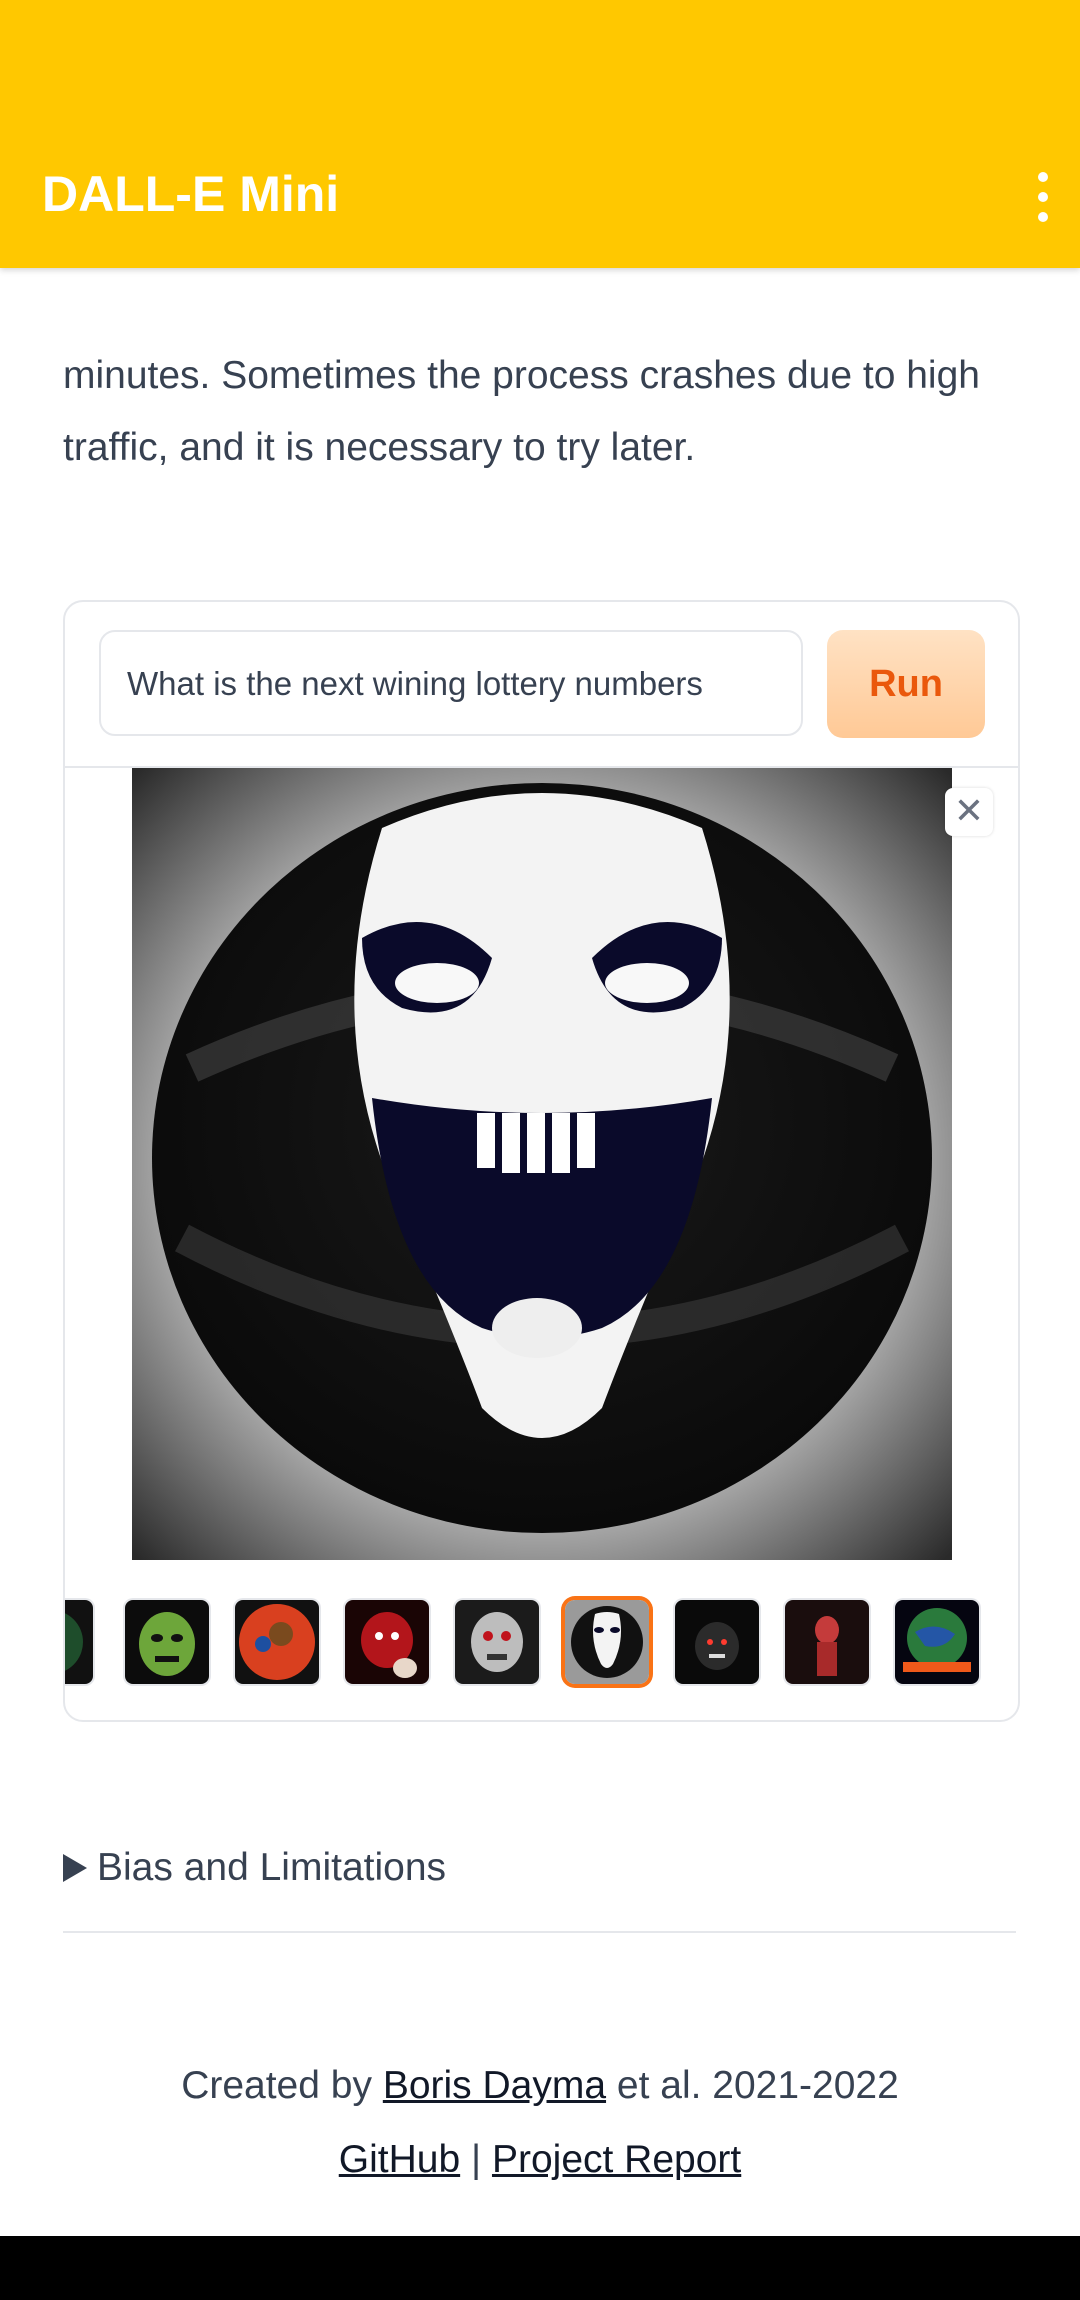 This screenshot has width=1080, height=2300. What do you see at coordinates (494, 2085) in the screenshot?
I see `author-link: Boris Dayma` at bounding box center [494, 2085].